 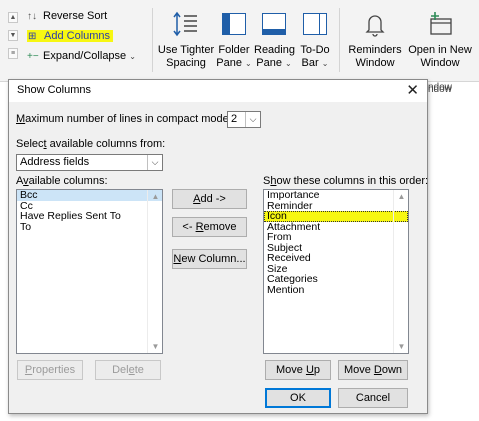 What do you see at coordinates (336, 258) in the screenshot?
I see `shown-column-item: Received` at bounding box center [336, 258].